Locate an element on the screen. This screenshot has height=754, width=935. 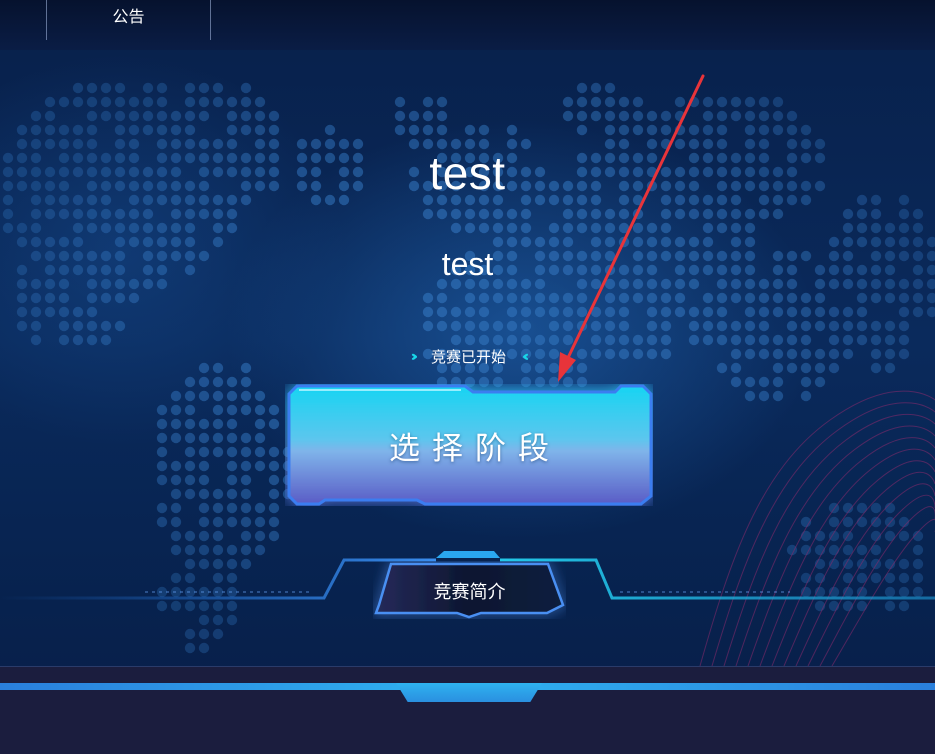
competition-intro-label: 竞赛简介 is located at coordinates (469, 592).